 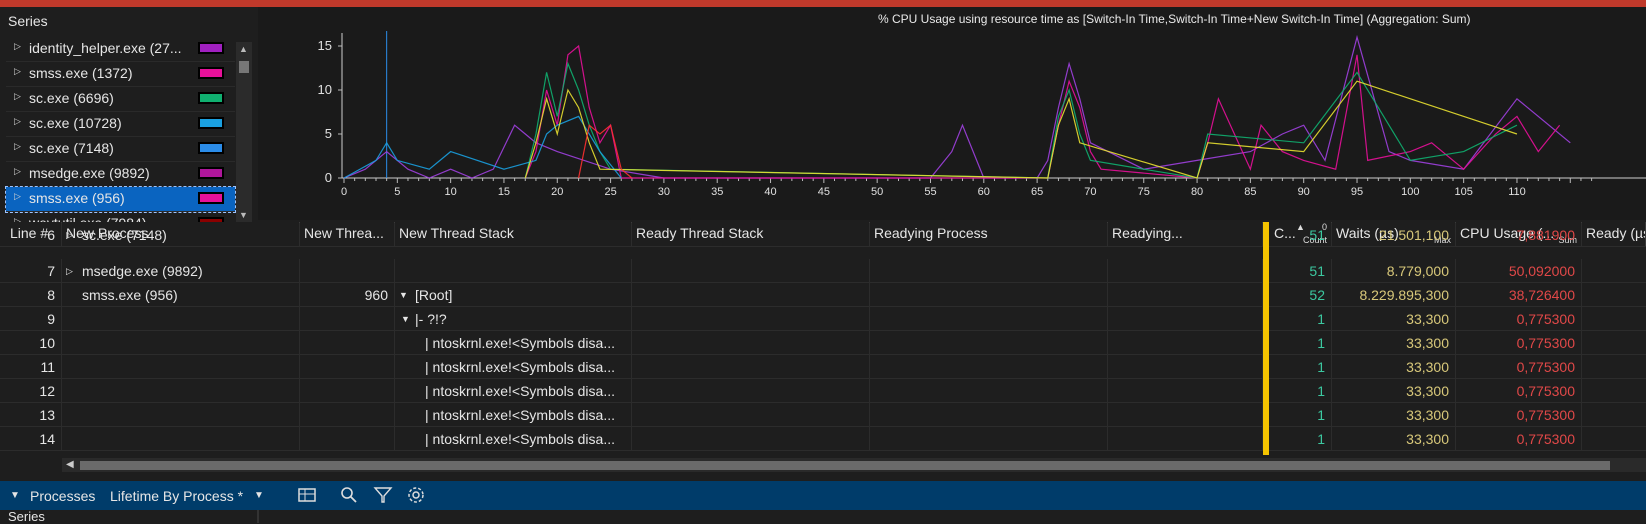 I want to click on series-item: ▷ smss.exe (956), so click(x=120, y=199).